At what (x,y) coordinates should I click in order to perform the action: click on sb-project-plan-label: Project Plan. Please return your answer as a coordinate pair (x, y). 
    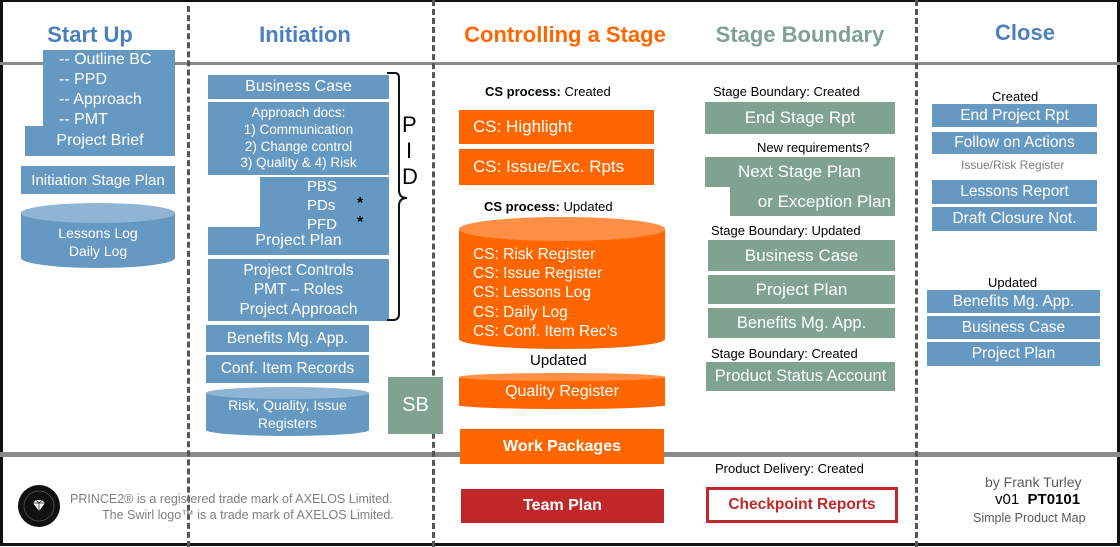
    Looking at the image, I should click on (801, 289).